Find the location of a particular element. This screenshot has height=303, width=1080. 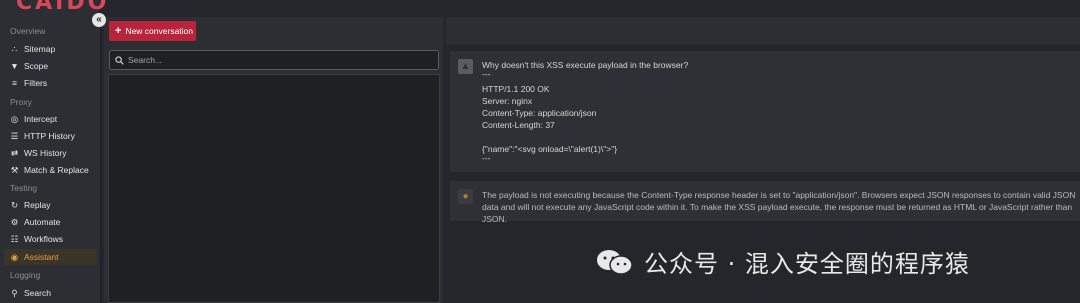

sidebar-item-automate: ⚙ Automate is located at coordinates (50, 222).